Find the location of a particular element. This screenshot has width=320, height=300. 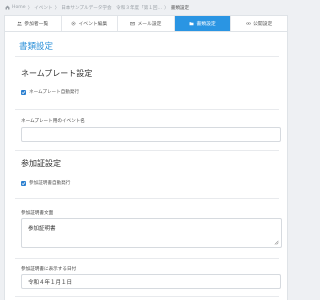

gear-icon is located at coordinates (74, 23).